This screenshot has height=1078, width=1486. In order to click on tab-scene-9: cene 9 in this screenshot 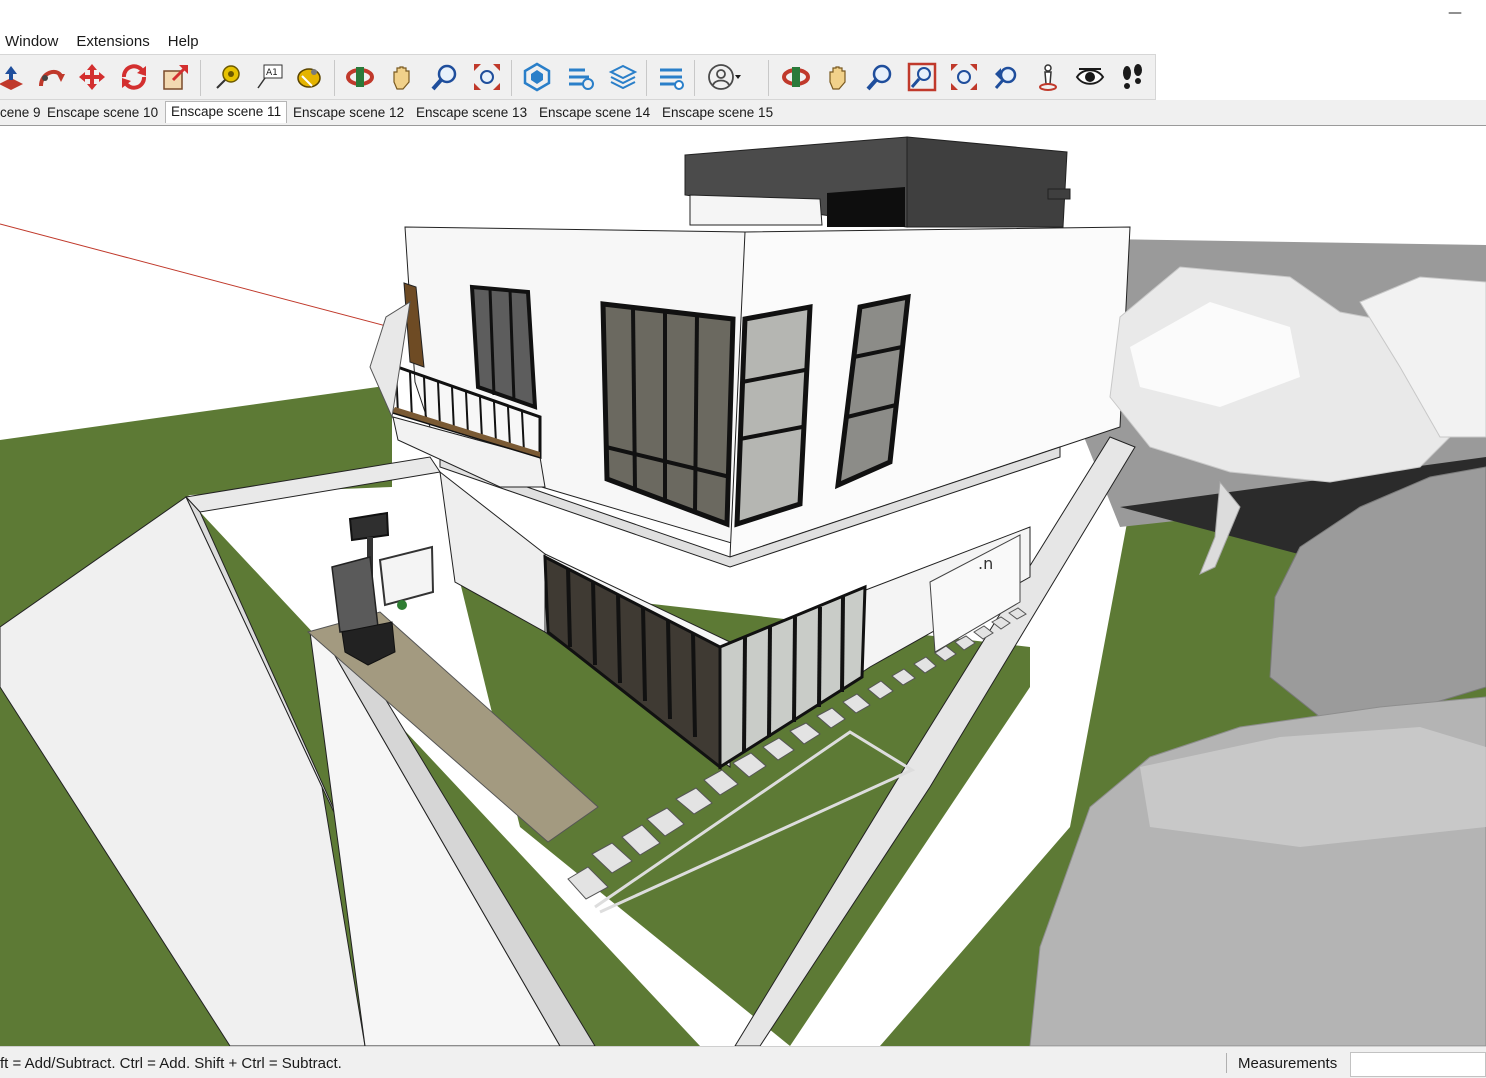, I will do `click(23, 114)`.